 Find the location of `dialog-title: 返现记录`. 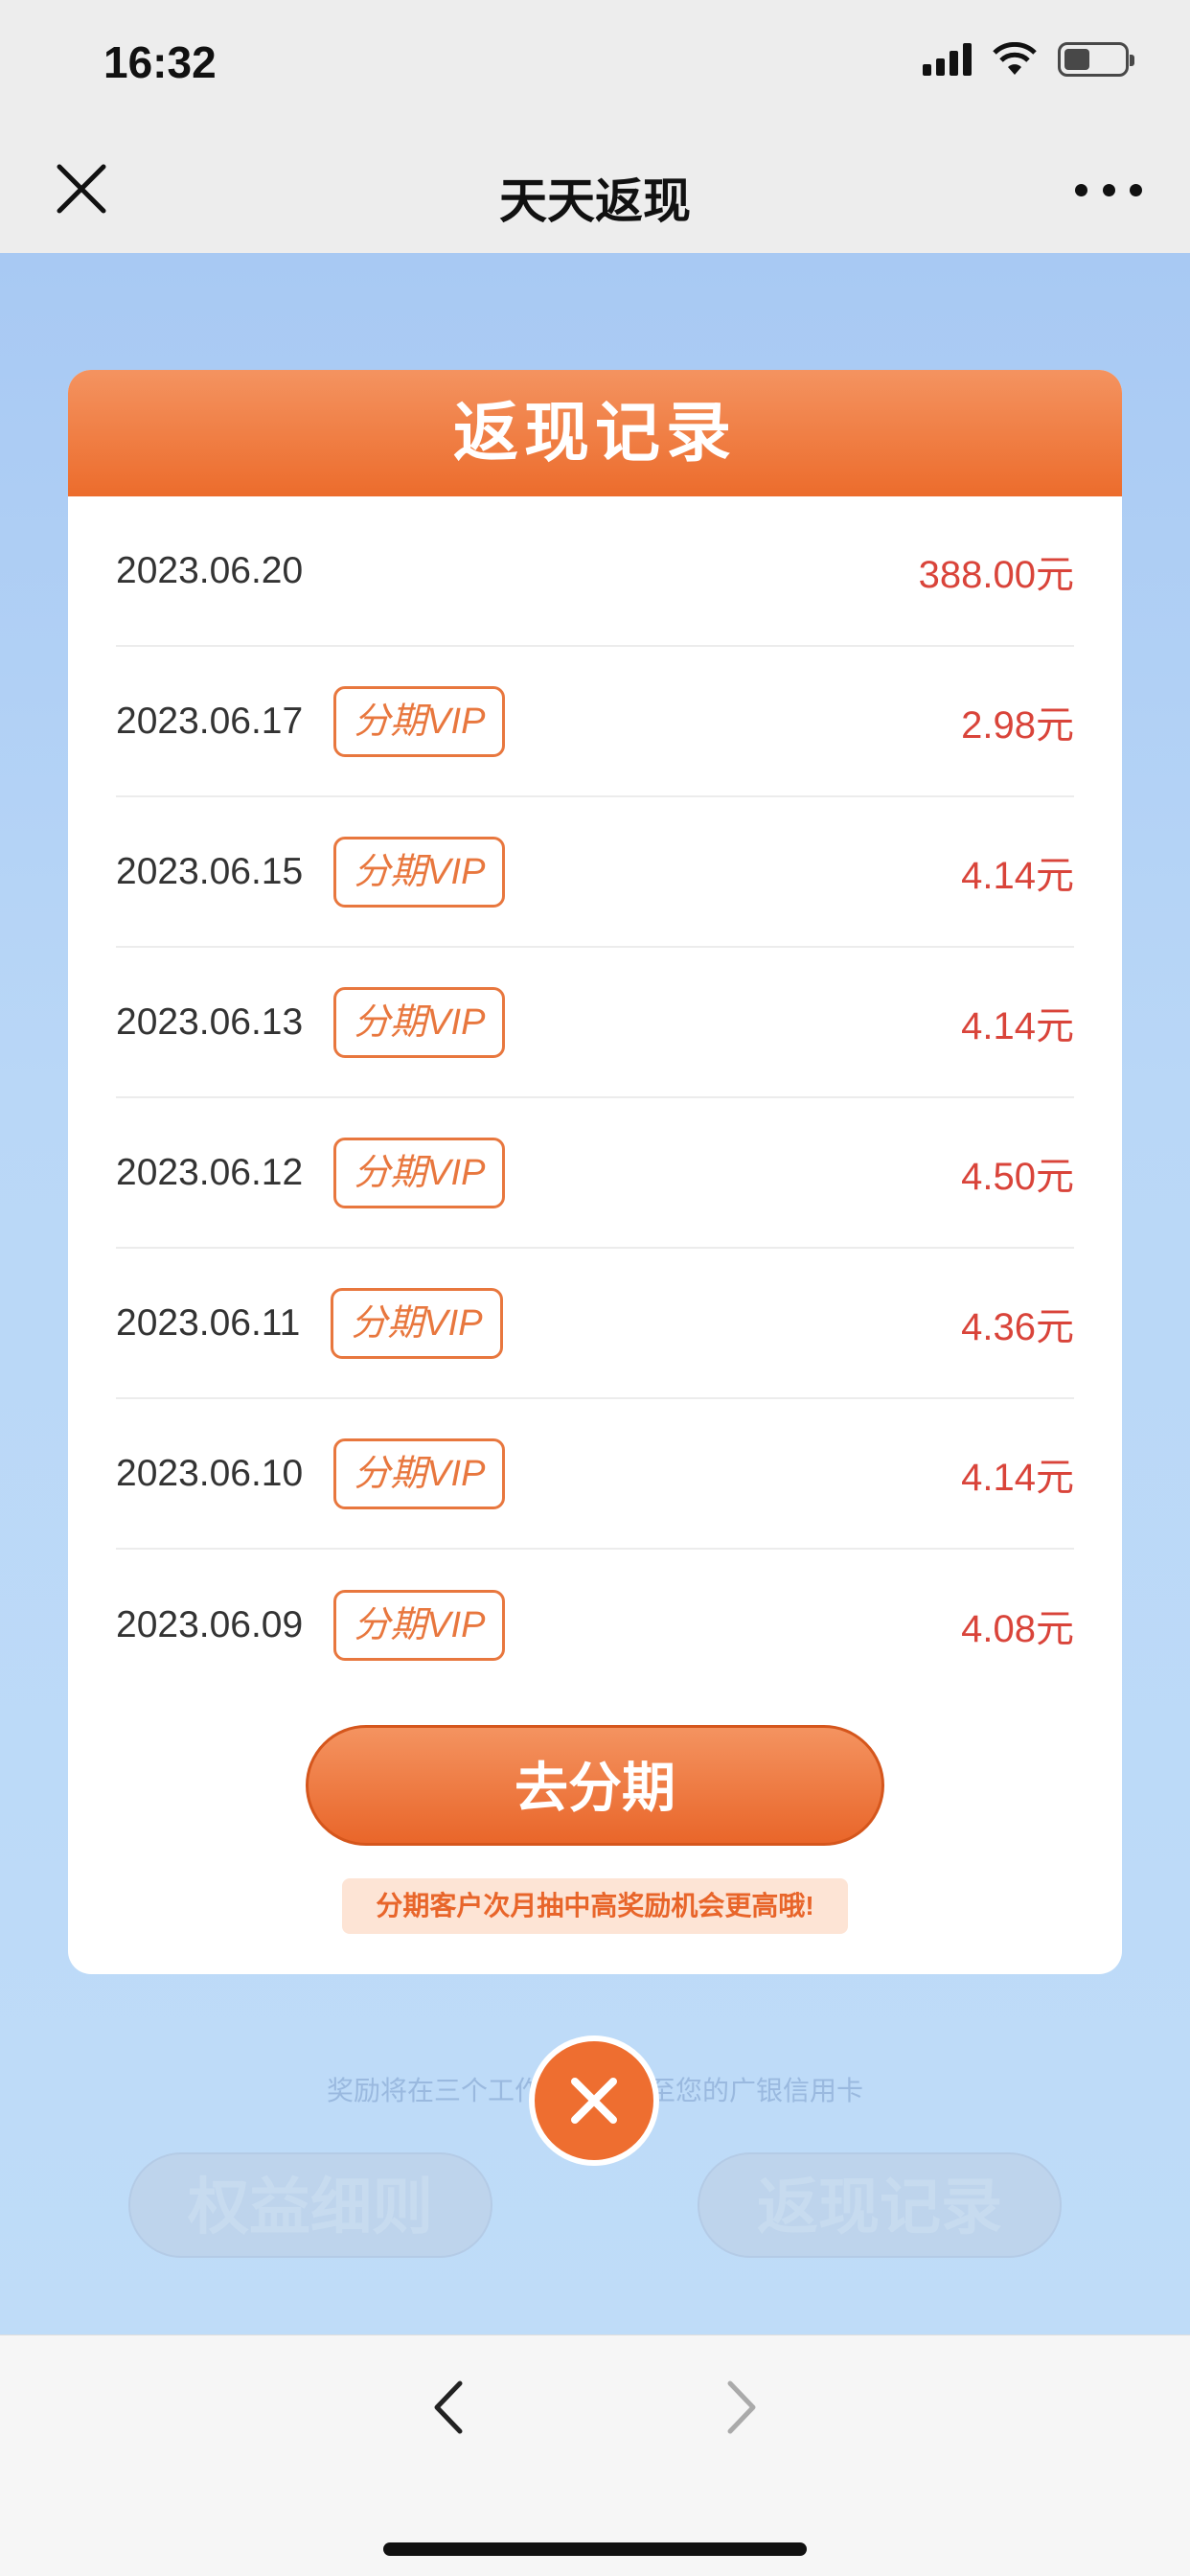

dialog-title: 返现记录 is located at coordinates (595, 433).